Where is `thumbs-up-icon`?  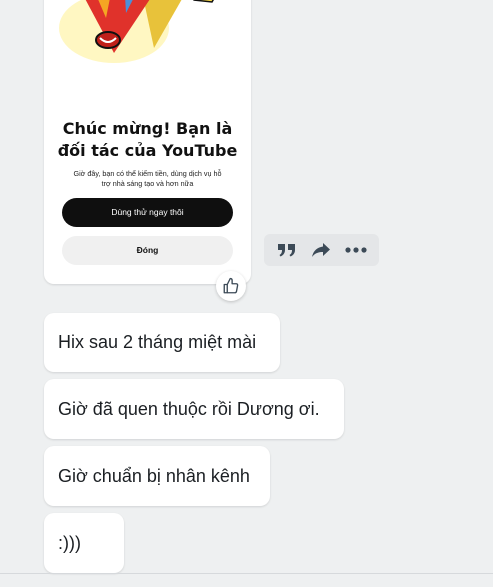
thumbs-up-icon is located at coordinates (231, 285).